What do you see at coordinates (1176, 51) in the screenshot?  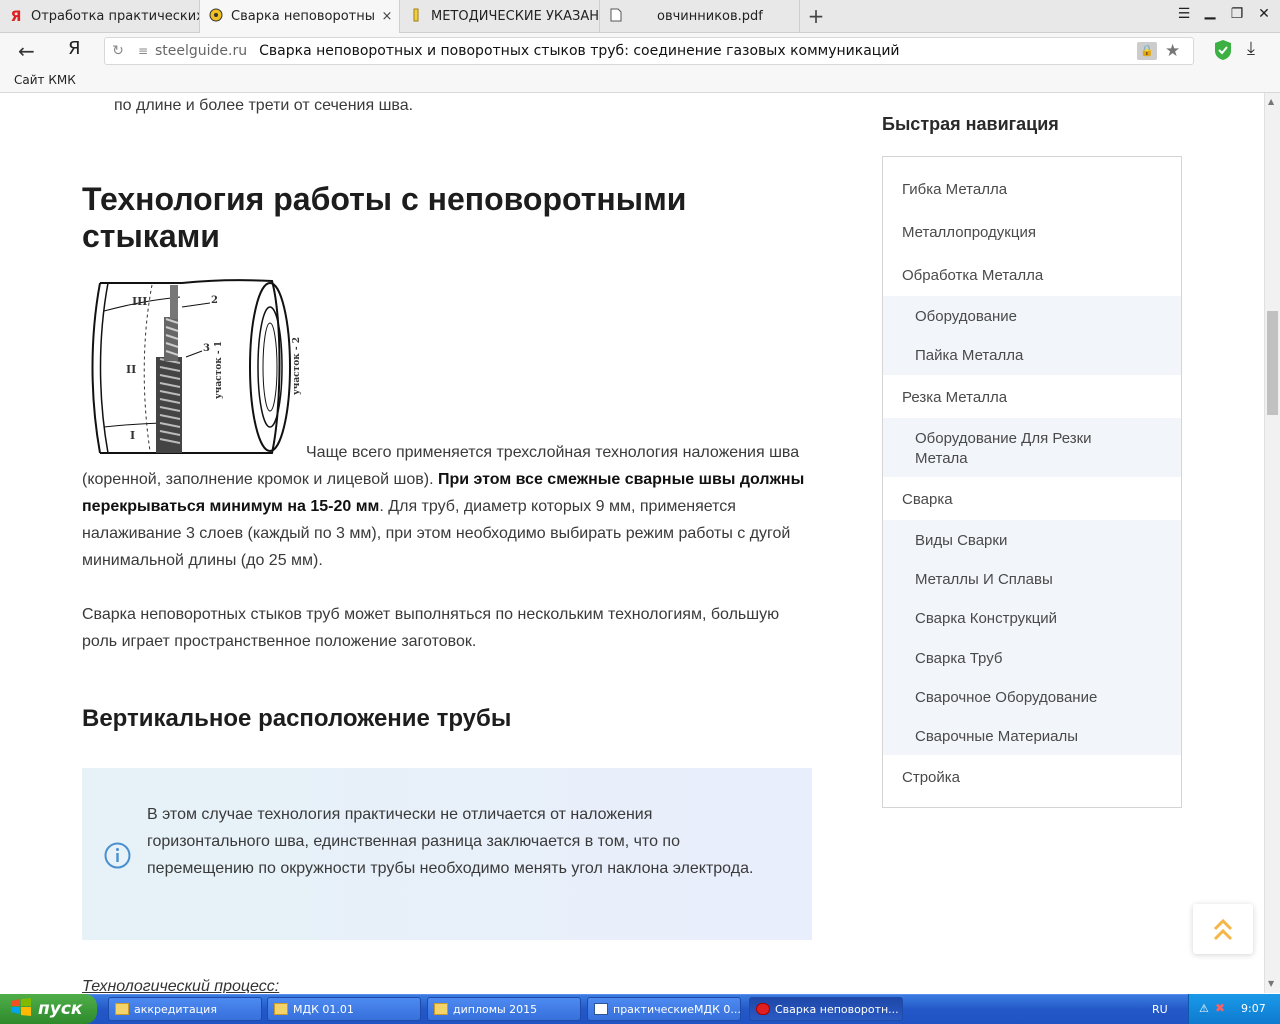 I see `star-icon: ★` at bounding box center [1176, 51].